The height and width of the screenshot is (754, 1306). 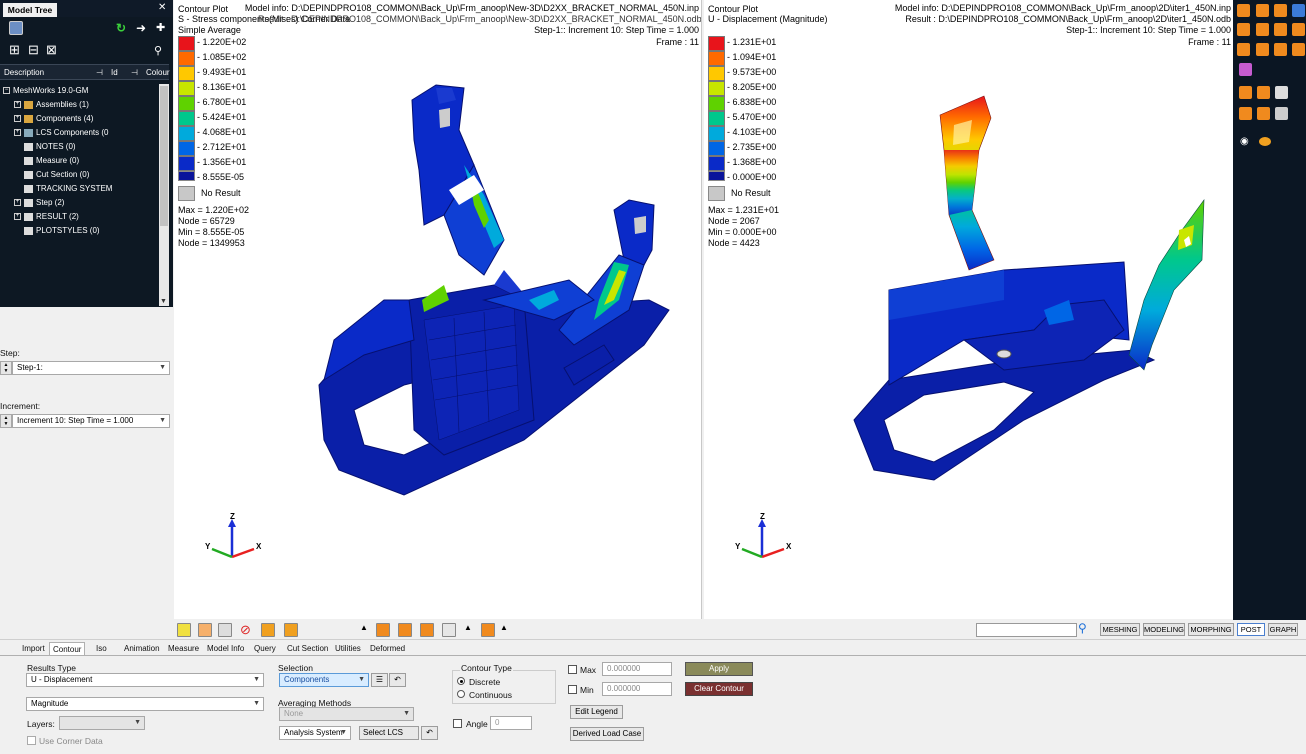 I want to click on step-spinner: ▲ ▼, so click(x=6, y=368).